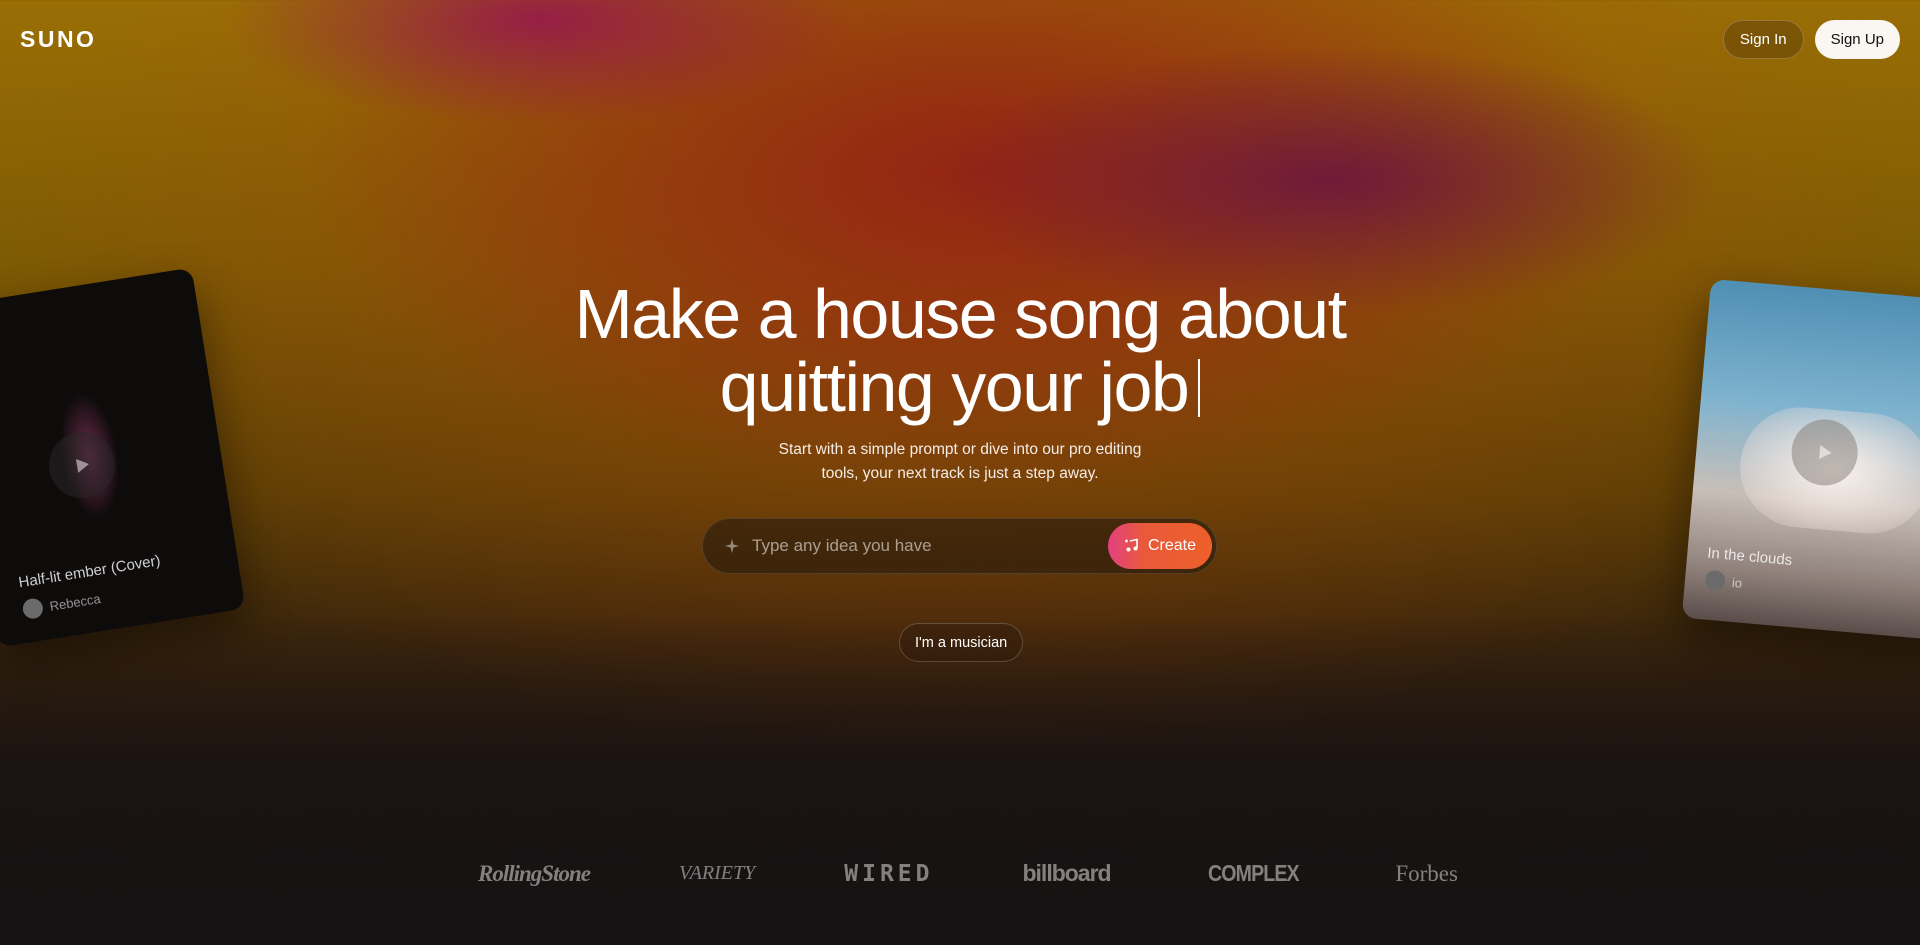 This screenshot has width=1920, height=945. I want to click on rolling-stone-logo: RollingStone, so click(534, 873).